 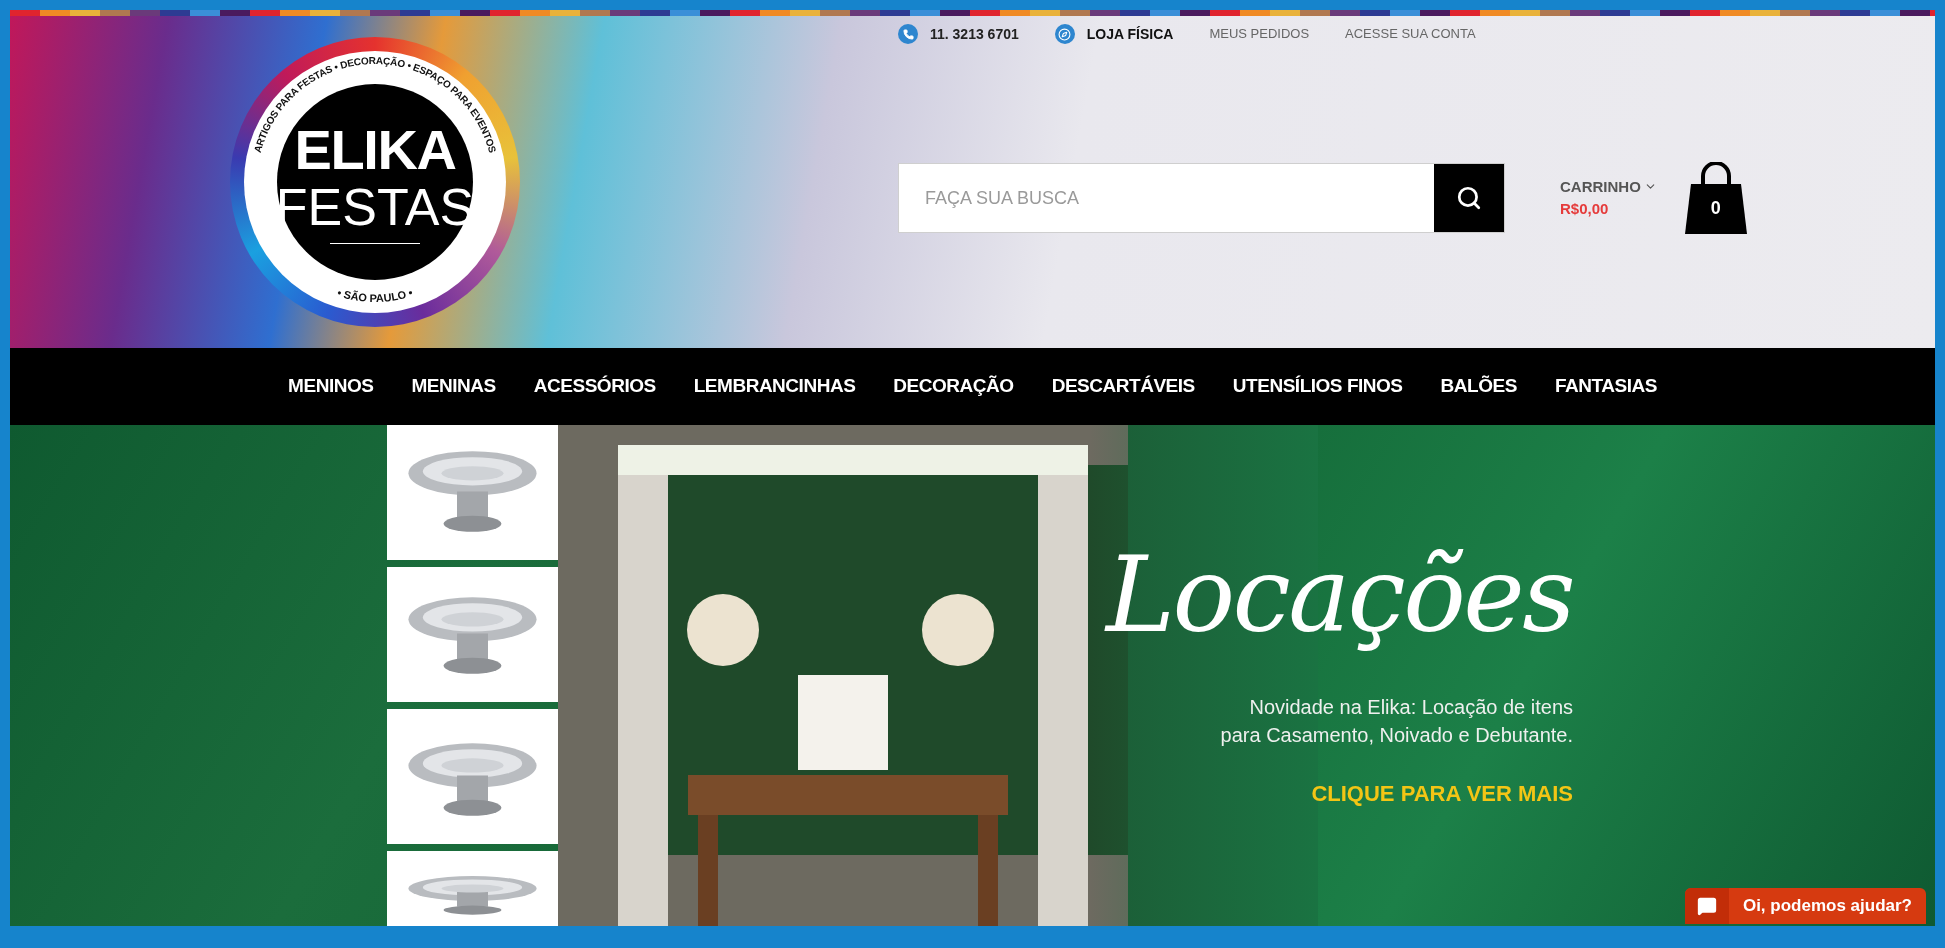 I want to click on shopping-bag-icon, so click(x=1715, y=198).